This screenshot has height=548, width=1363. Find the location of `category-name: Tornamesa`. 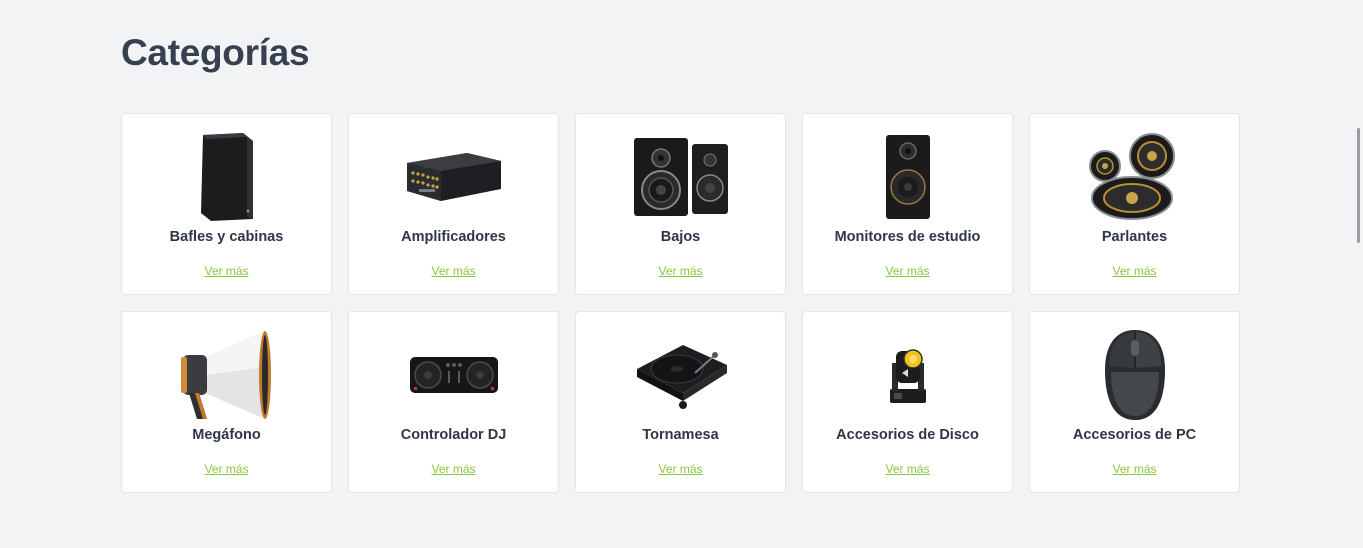

category-name: Tornamesa is located at coordinates (680, 435).